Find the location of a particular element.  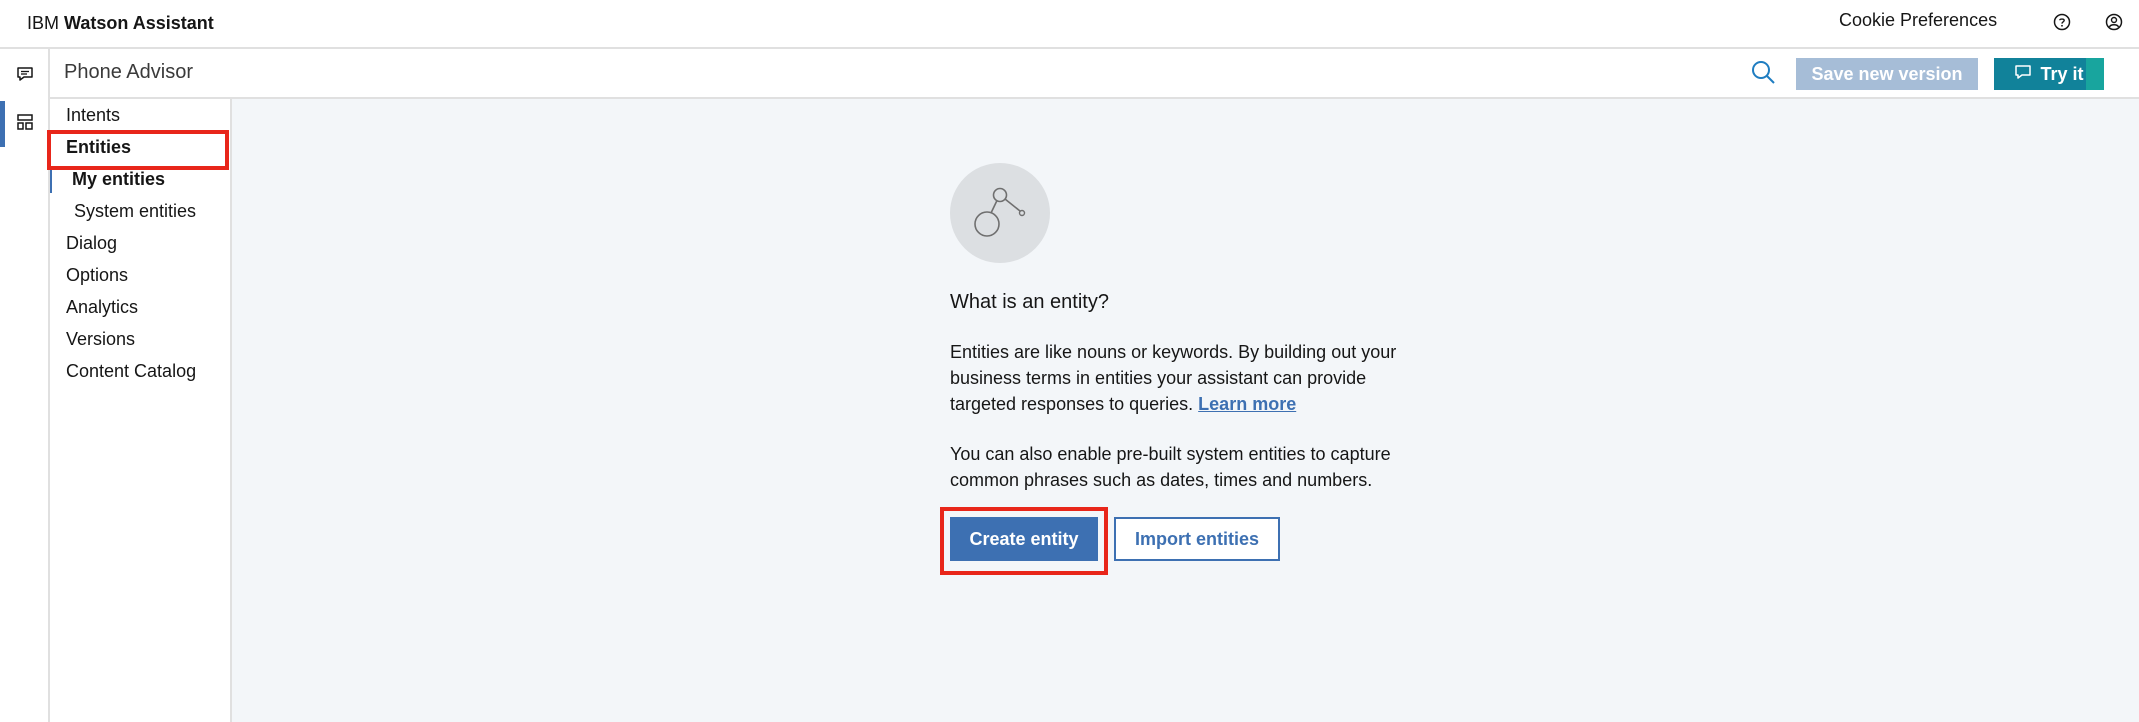

nav-item-intents: Intents is located at coordinates (93, 115).